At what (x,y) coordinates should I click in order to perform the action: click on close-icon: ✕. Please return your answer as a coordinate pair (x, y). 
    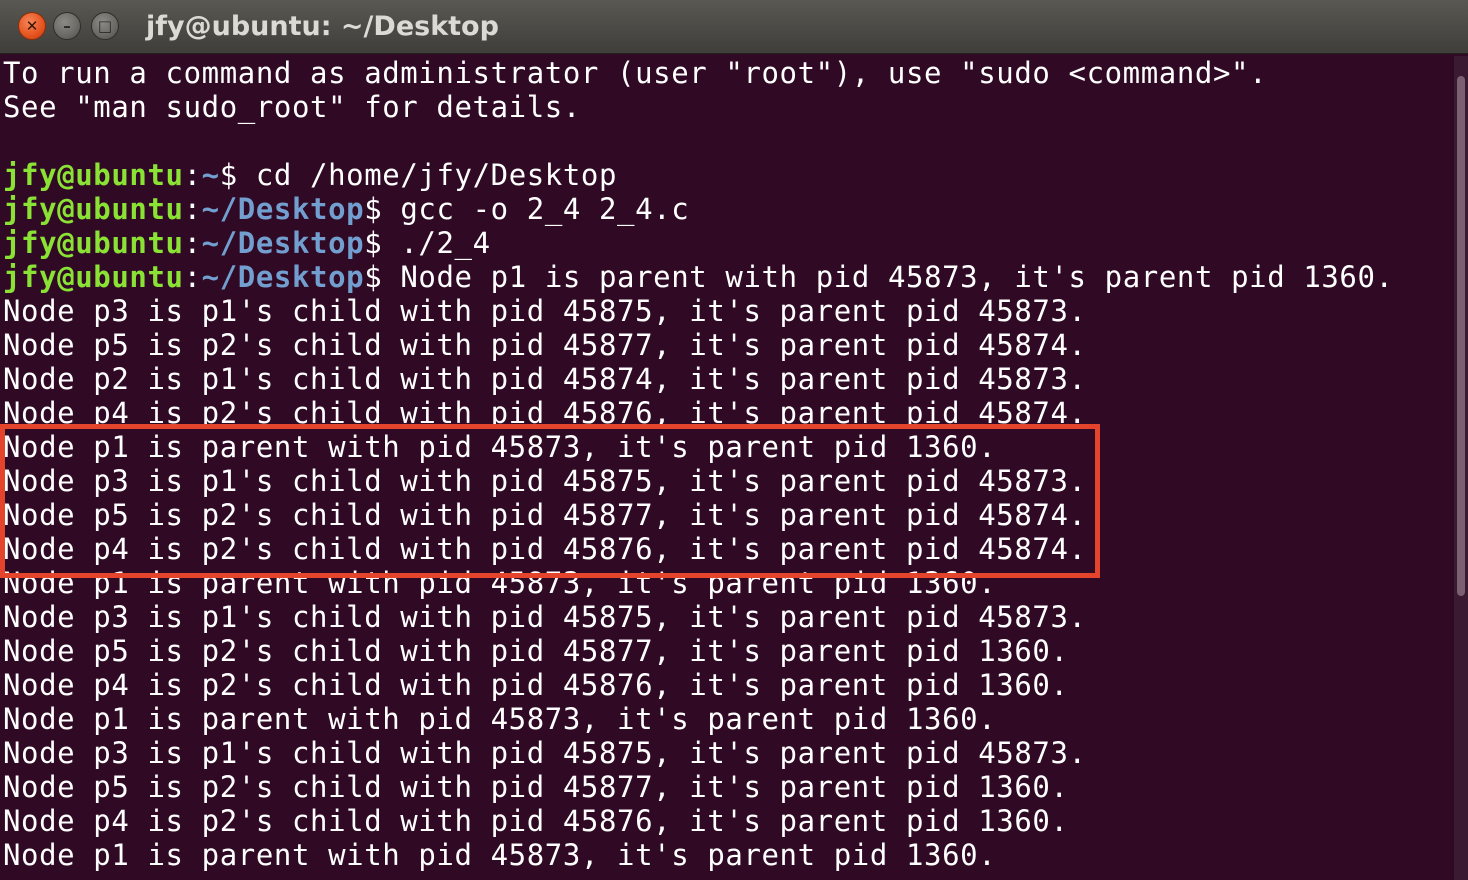
    Looking at the image, I should click on (32, 25).